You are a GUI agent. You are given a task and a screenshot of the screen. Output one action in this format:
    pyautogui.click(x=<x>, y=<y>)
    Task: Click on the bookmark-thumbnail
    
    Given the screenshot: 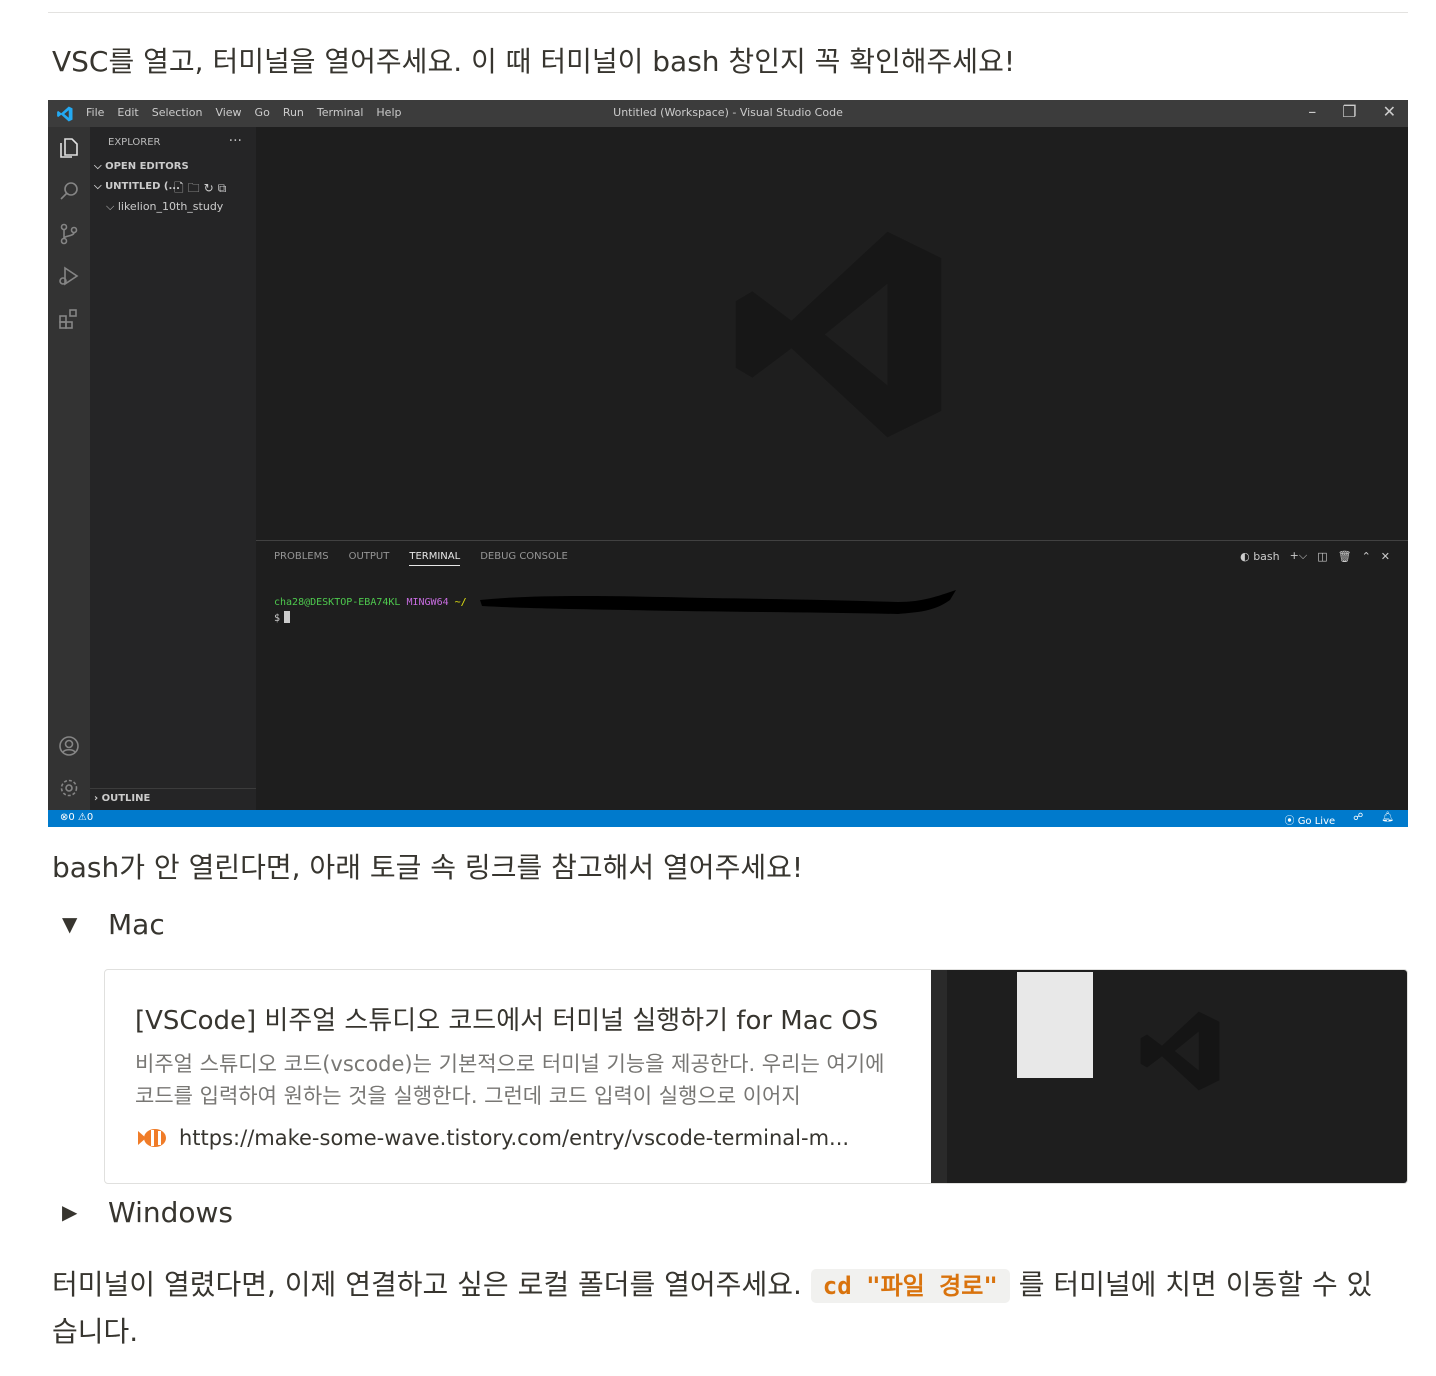 What is the action you would take?
    pyautogui.click(x=1169, y=1076)
    